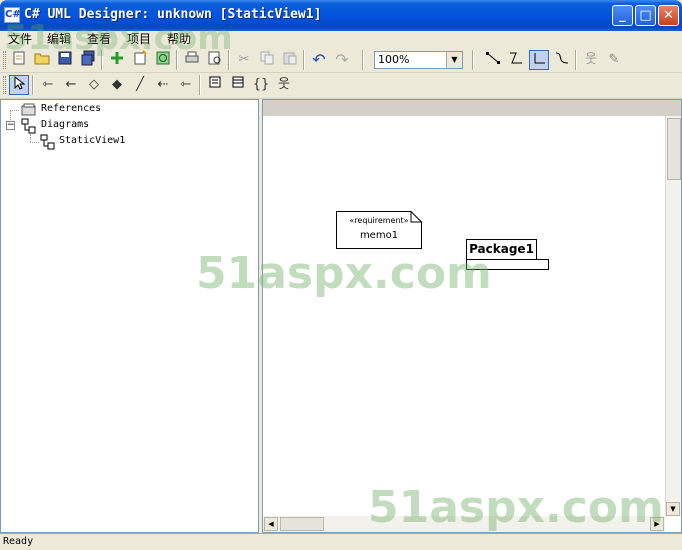 Image resolution: width=682 pixels, height=550 pixels. Describe the element at coordinates (622, 15) in the screenshot. I see `minimize-button: _` at that location.